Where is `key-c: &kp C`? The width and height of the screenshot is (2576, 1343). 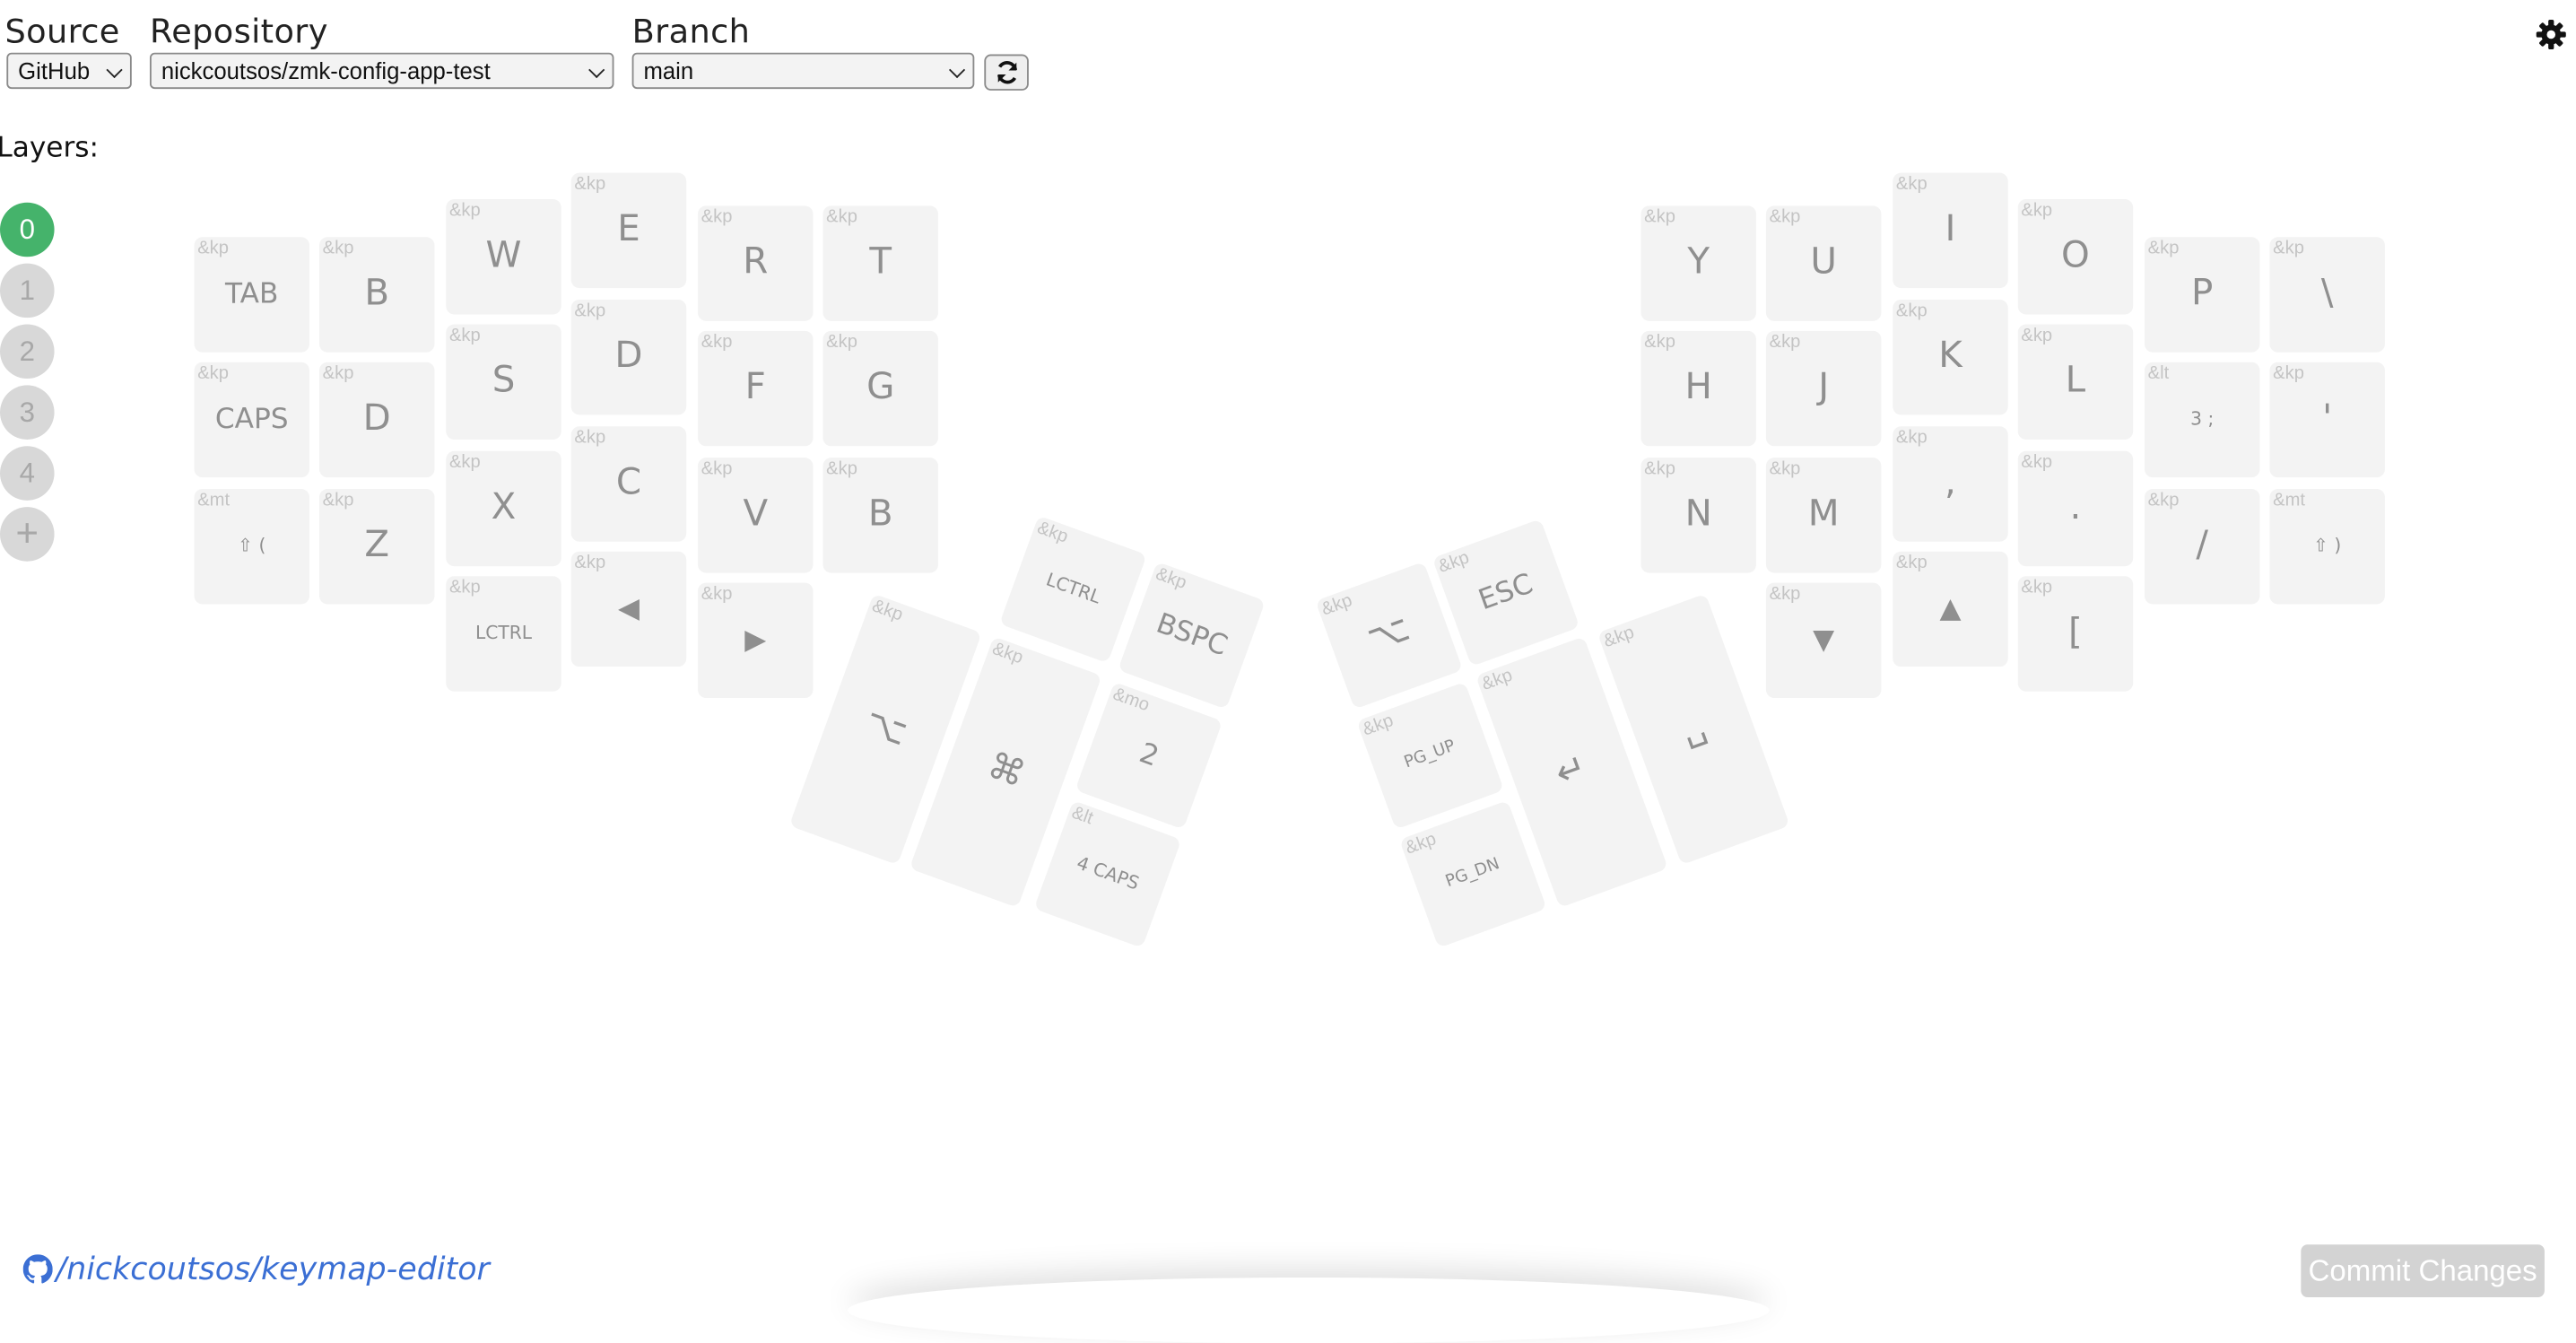 key-c: &kp C is located at coordinates (628, 484).